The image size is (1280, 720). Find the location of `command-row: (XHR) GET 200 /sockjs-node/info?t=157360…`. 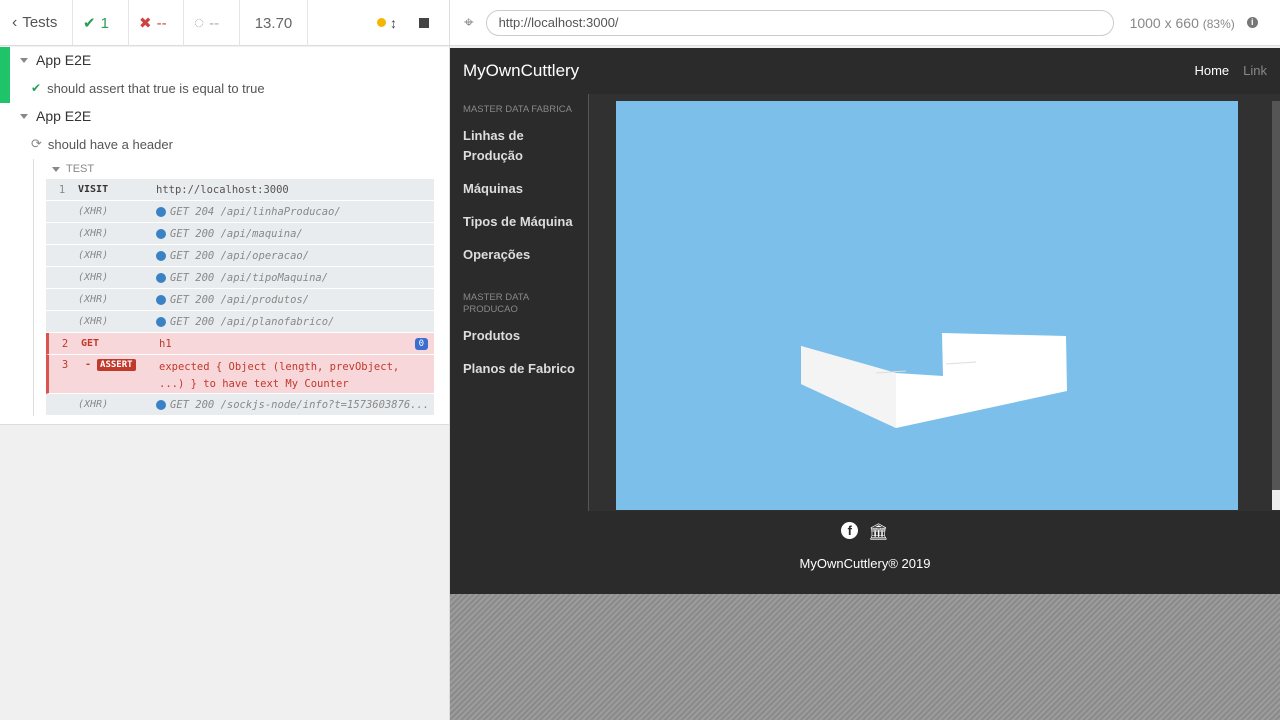

command-row: (XHR) GET 200 /sockjs-node/info?t=157360… is located at coordinates (240, 405).